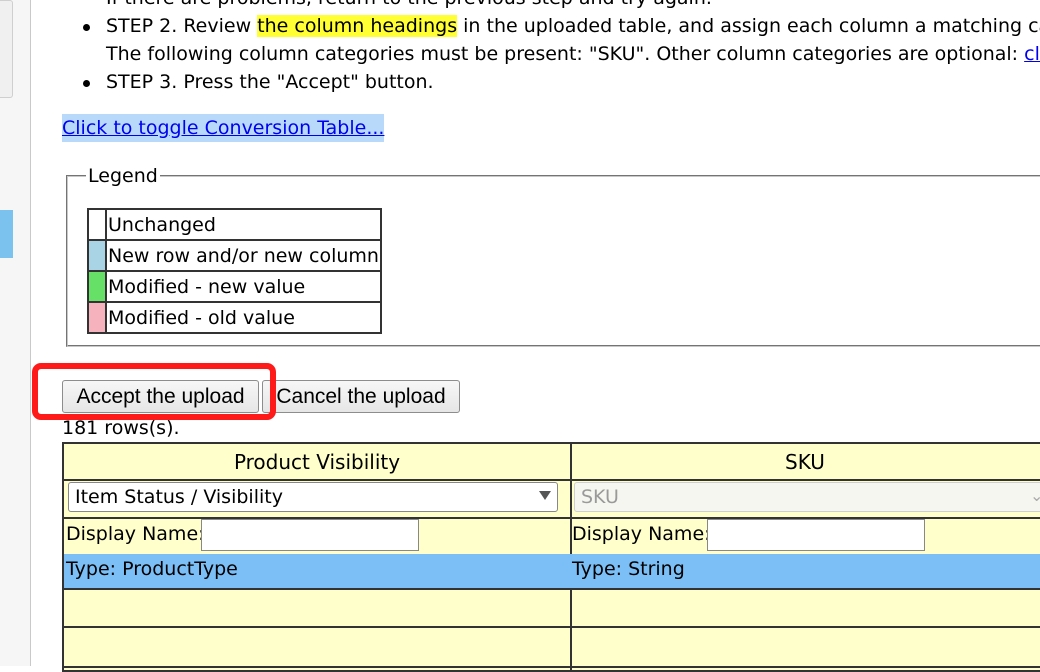  What do you see at coordinates (97, 255) in the screenshot?
I see `new-row-swatch` at bounding box center [97, 255].